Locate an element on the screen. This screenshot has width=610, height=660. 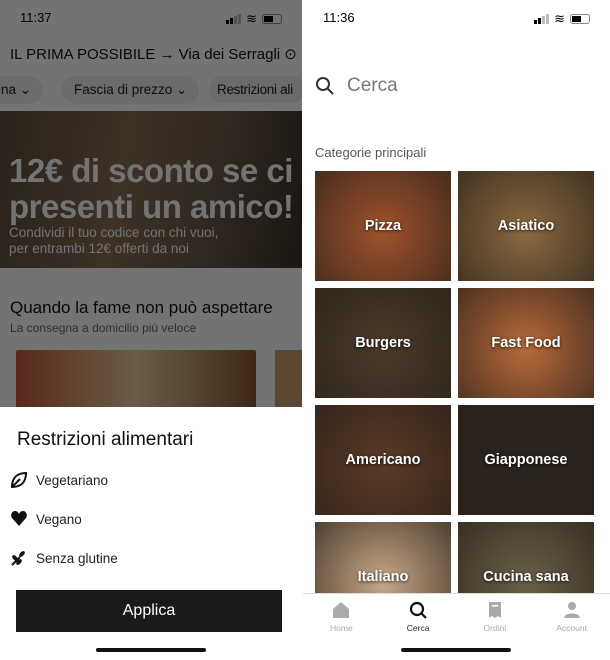
status-time: 11:36 is located at coordinates (339, 17).